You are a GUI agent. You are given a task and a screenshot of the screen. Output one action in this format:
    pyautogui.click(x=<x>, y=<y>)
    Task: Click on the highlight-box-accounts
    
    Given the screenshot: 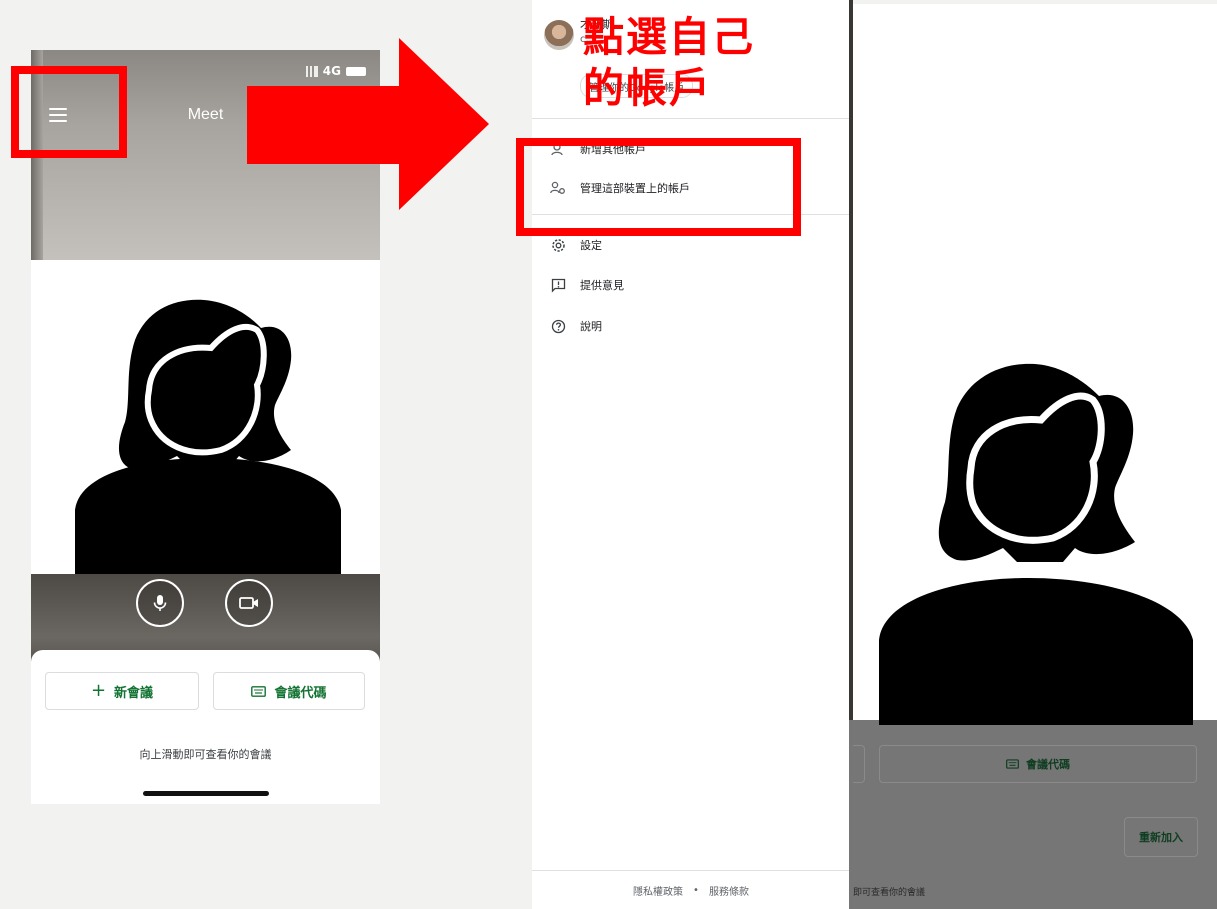 What is the action you would take?
    pyautogui.click(x=658, y=187)
    